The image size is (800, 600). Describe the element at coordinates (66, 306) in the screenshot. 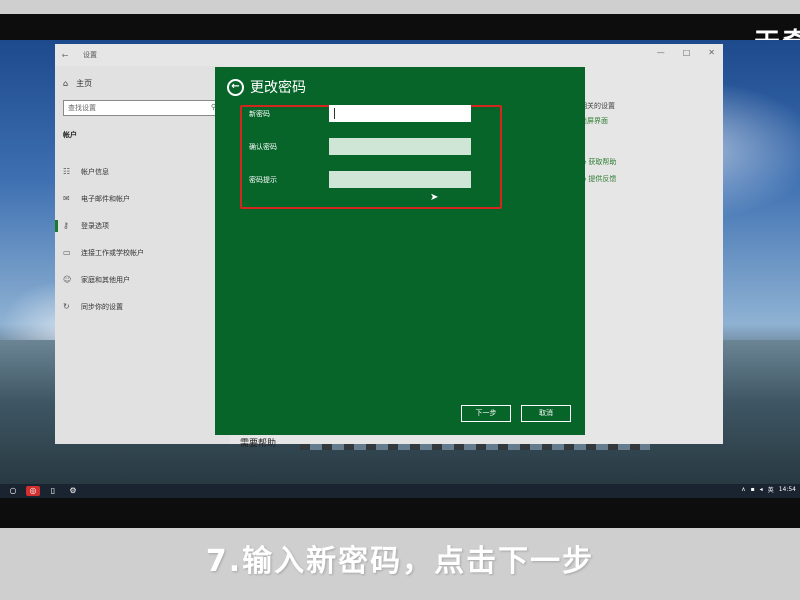

I see `sync-icon: ↻` at that location.